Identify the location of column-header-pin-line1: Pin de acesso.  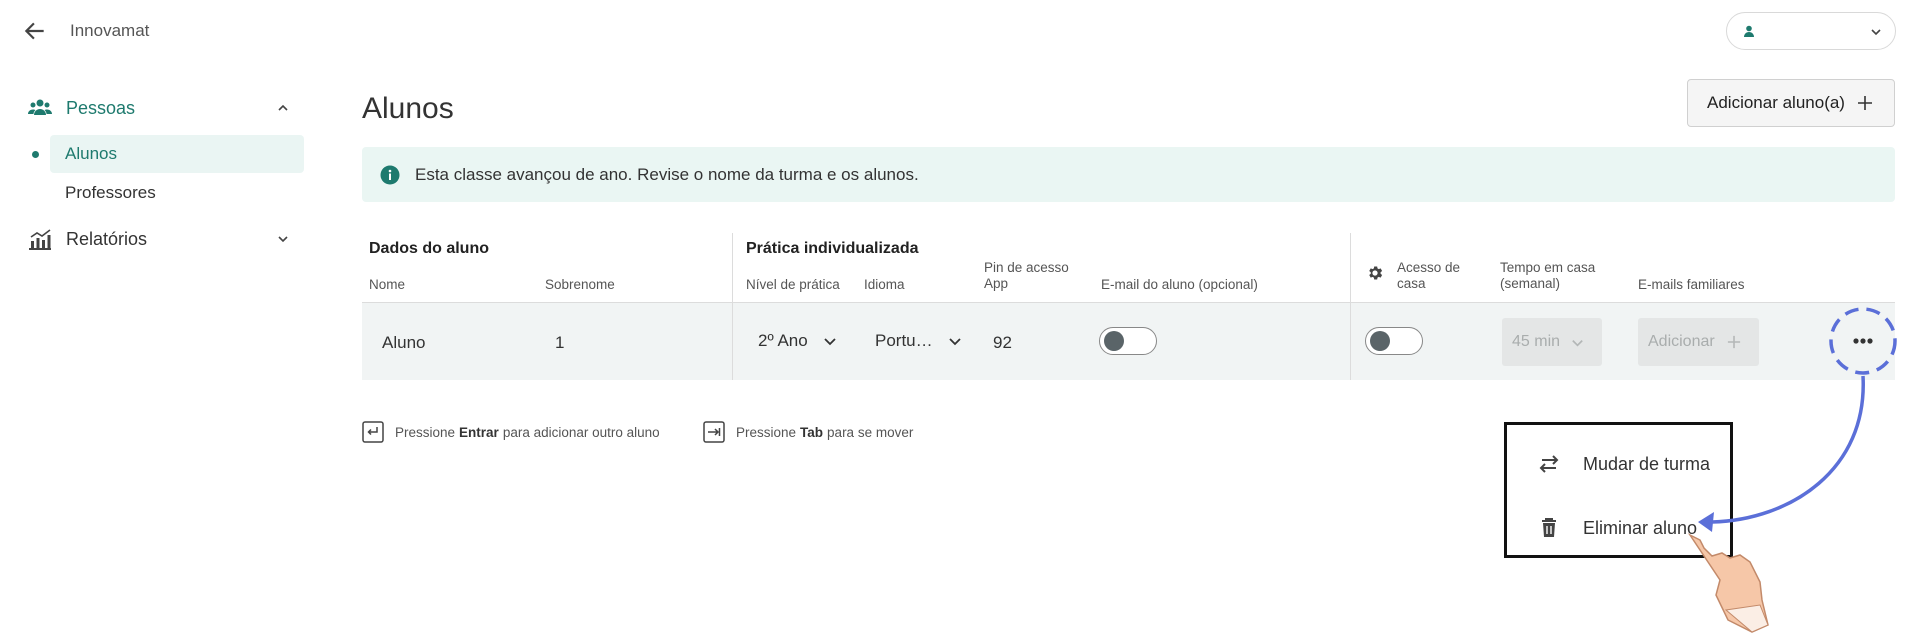
(1026, 267).